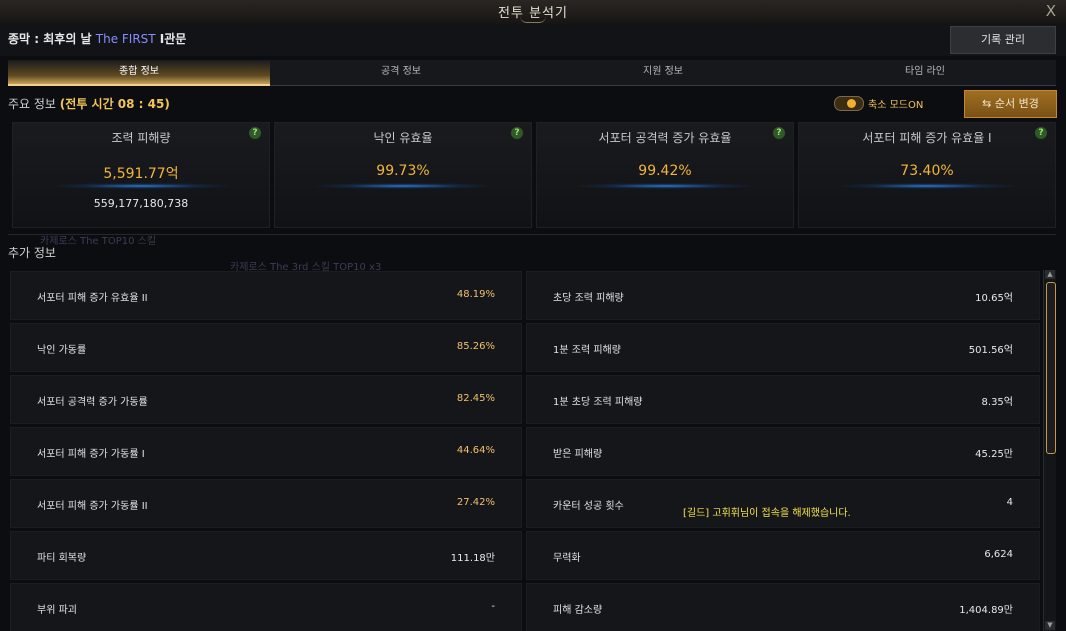 This screenshot has height=631, width=1066. Describe the element at coordinates (266, 503) in the screenshot. I see `list-item: 서포터 피해 증가 가동률 II 27.42%` at that location.